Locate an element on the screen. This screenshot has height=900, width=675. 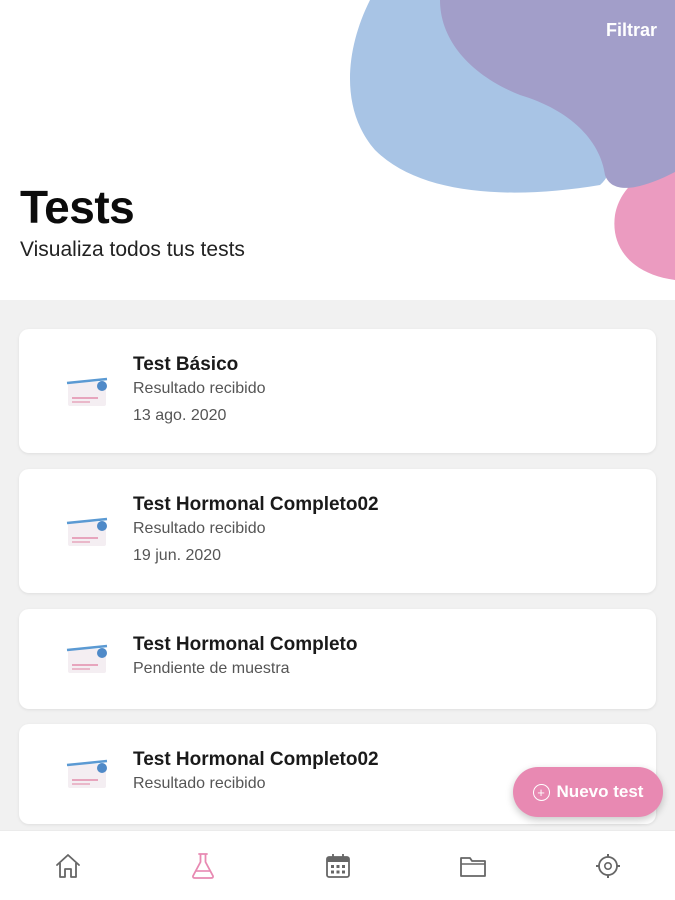
flask-icon is located at coordinates (202, 866).